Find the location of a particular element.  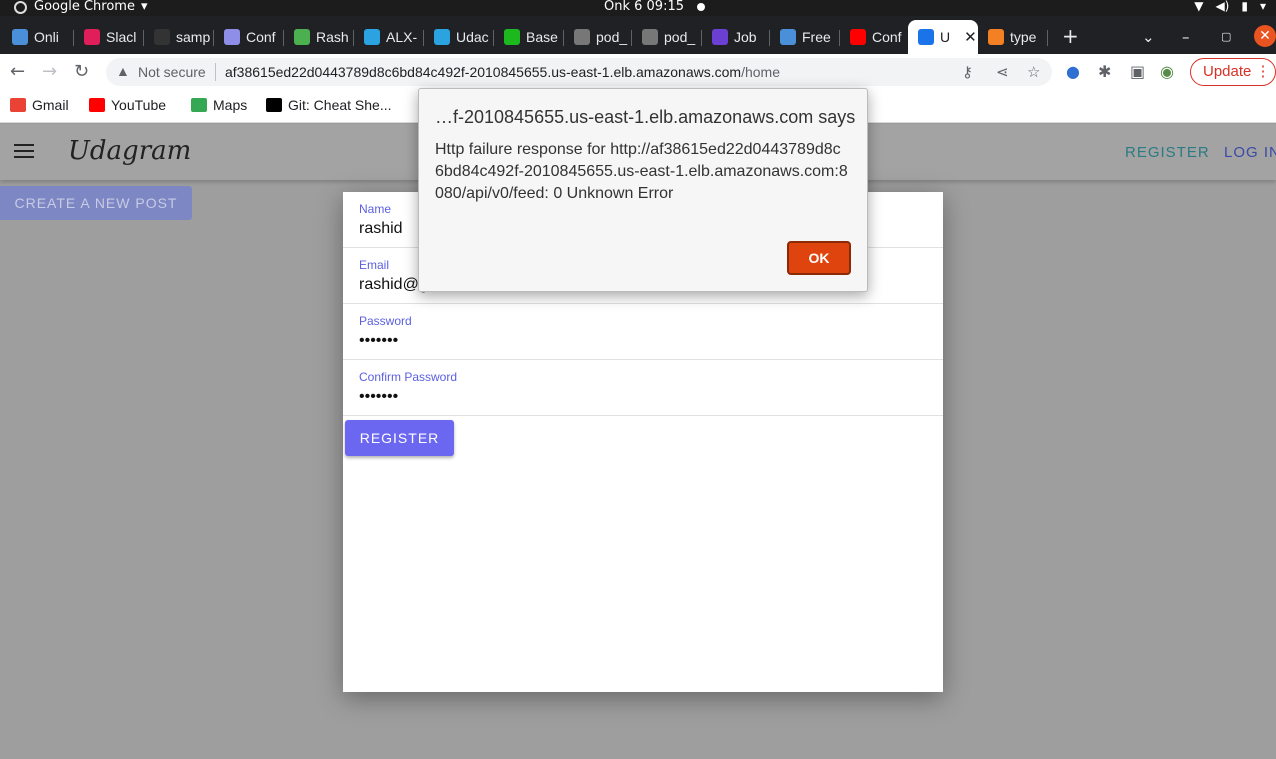

tab-label: Slacl is located at coordinates (121, 37).